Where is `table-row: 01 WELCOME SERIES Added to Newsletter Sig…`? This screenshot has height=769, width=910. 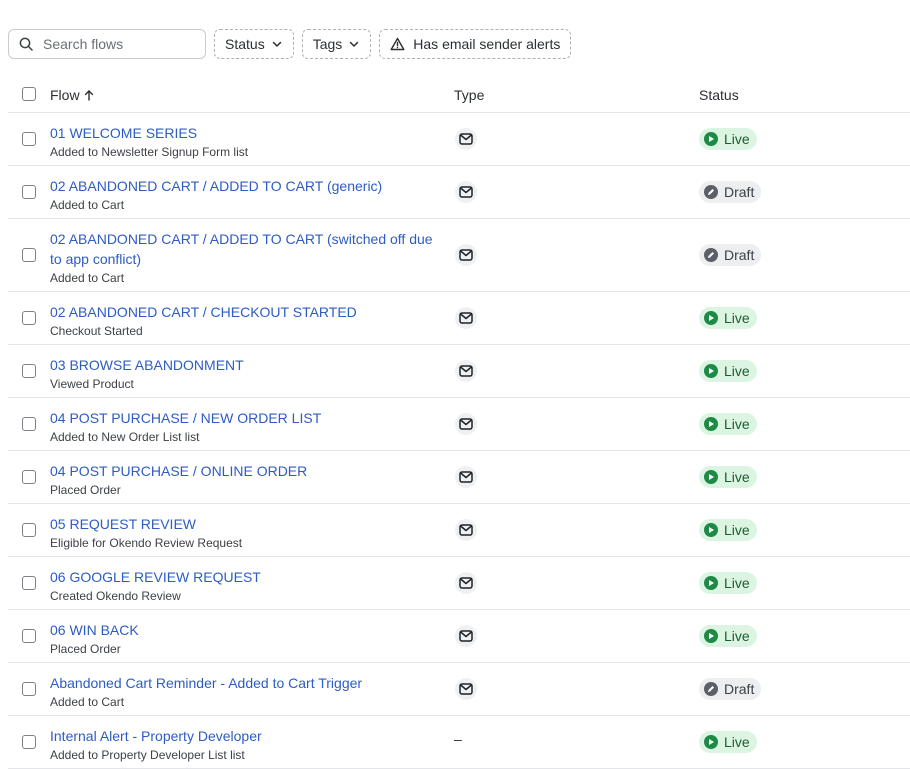
table-row: 01 WELCOME SERIES Added to Newsletter Sig… is located at coordinates (459, 139).